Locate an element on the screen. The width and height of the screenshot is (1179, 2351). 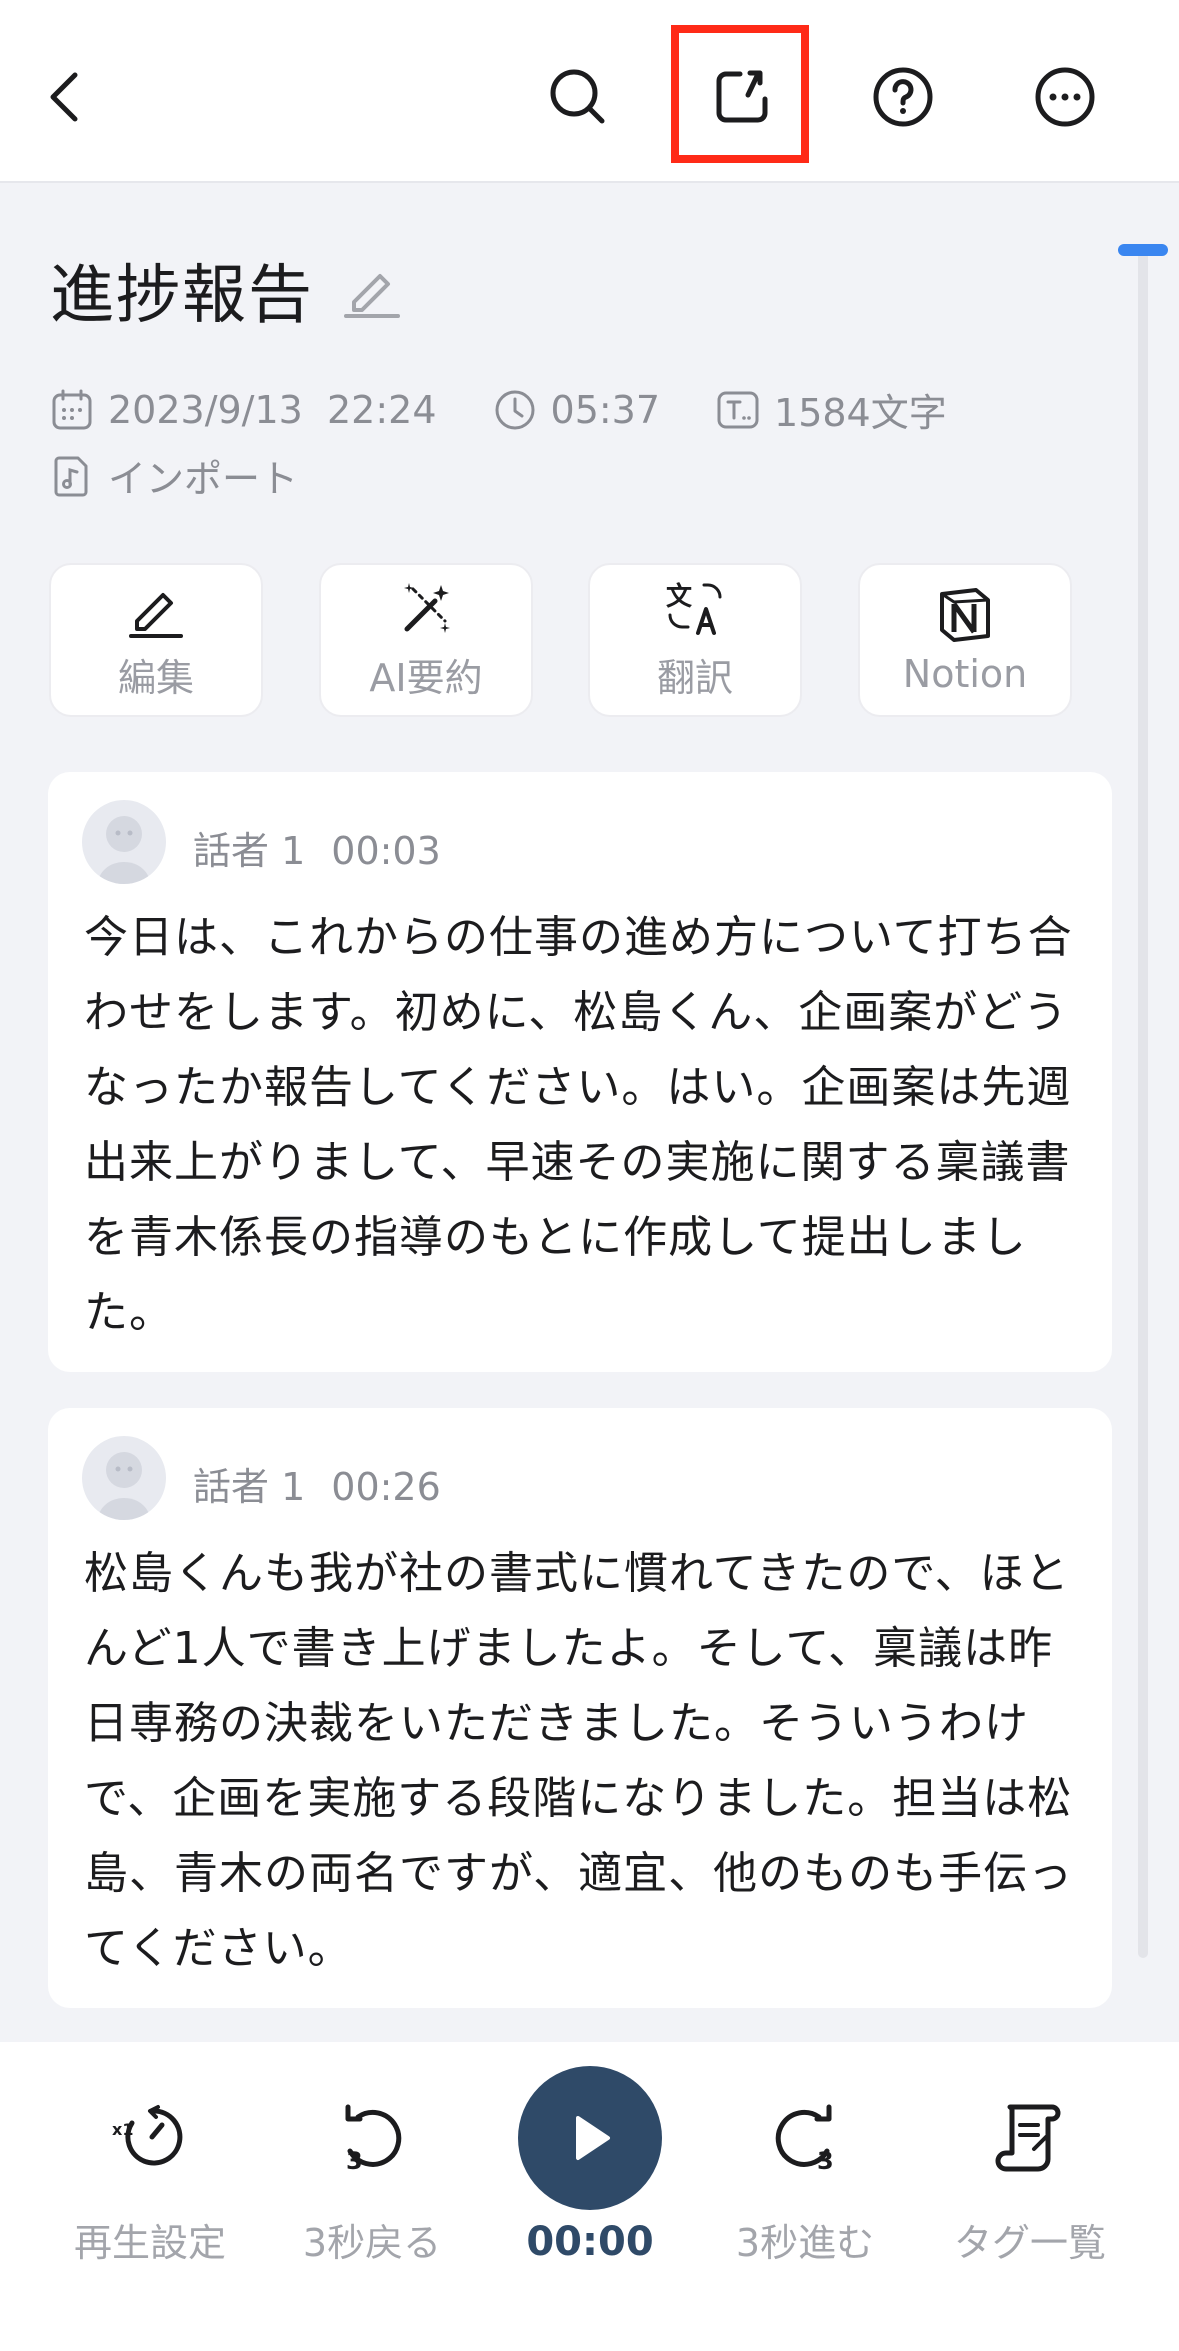
svg-text: x1 is located at coordinates (122, 2129).